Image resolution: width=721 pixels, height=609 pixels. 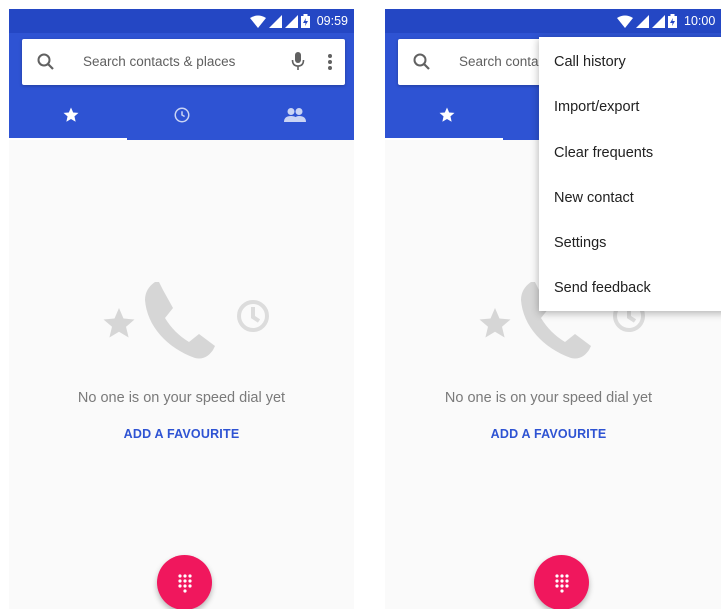 I want to click on status-time: 09:59, so click(x=332, y=21).